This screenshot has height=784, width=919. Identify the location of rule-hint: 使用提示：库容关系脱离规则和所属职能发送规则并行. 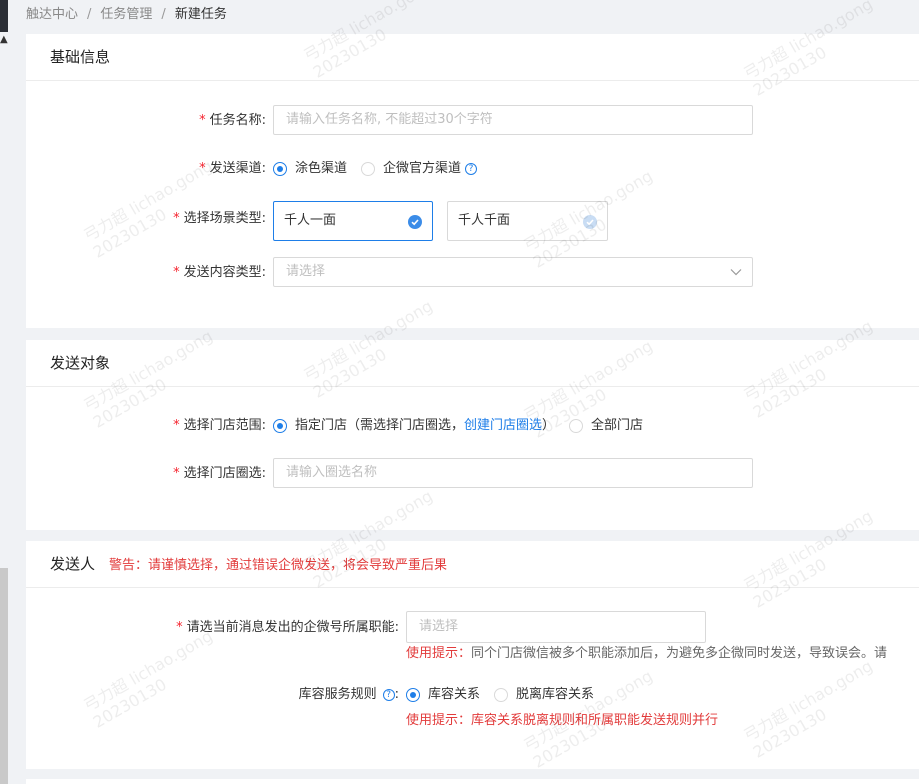
(562, 720).